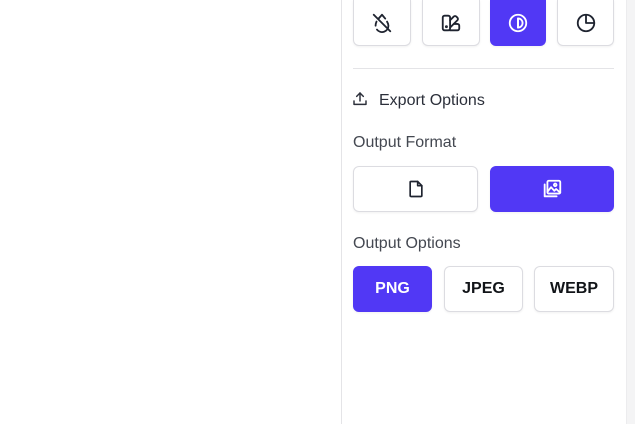 Image resolution: width=635 pixels, height=424 pixels. I want to click on section-divider, so click(483, 68).